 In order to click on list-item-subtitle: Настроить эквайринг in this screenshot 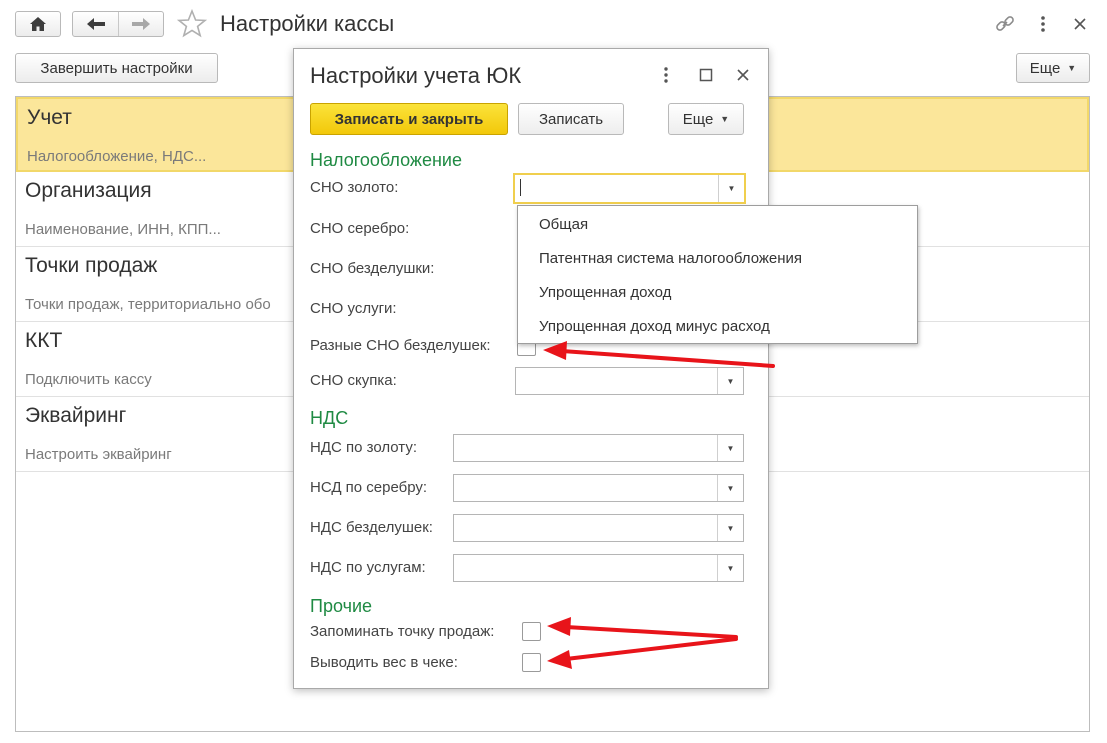, I will do `click(98, 454)`.